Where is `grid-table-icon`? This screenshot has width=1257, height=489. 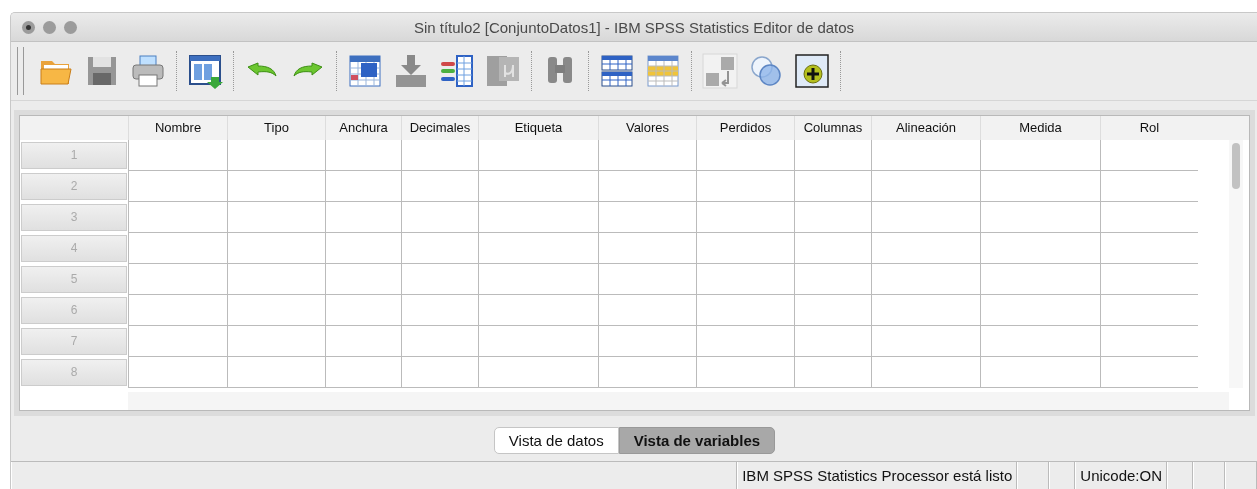 grid-table-icon is located at coordinates (663, 71).